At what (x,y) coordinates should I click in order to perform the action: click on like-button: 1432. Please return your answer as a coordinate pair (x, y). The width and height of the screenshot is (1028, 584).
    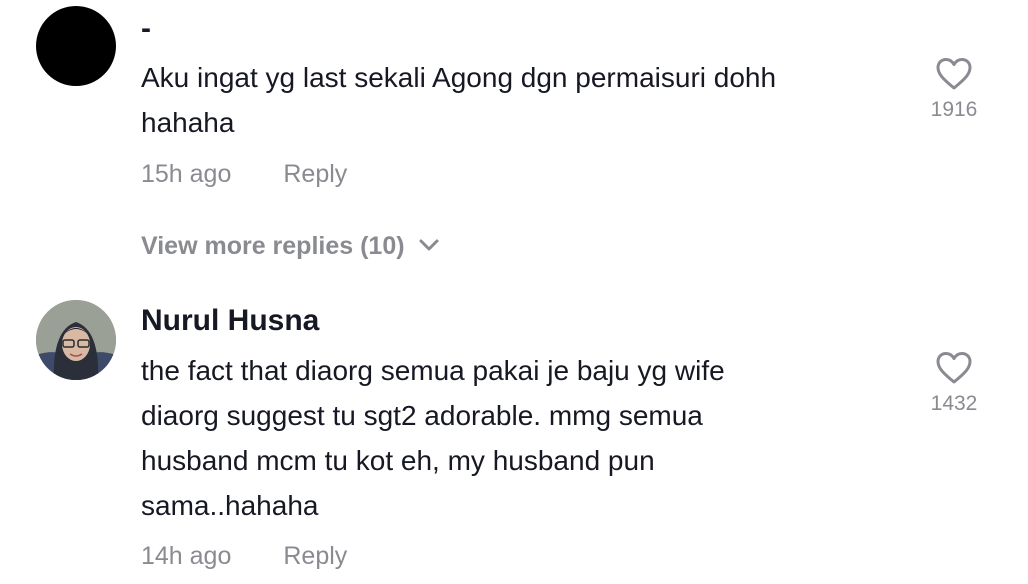
    Looking at the image, I should click on (954, 383).